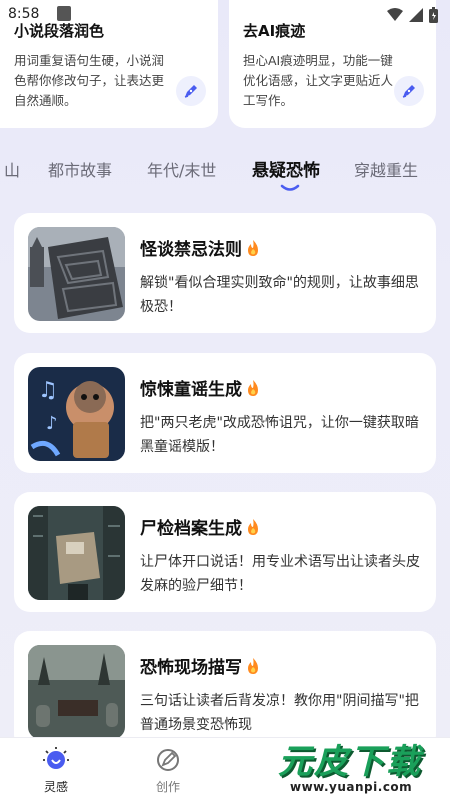 The width and height of the screenshot is (450, 800). I want to click on story-desc: 让尸体开口说话！用专业术语写出让读者头皮发麻的验尸细节！, so click(280, 574).